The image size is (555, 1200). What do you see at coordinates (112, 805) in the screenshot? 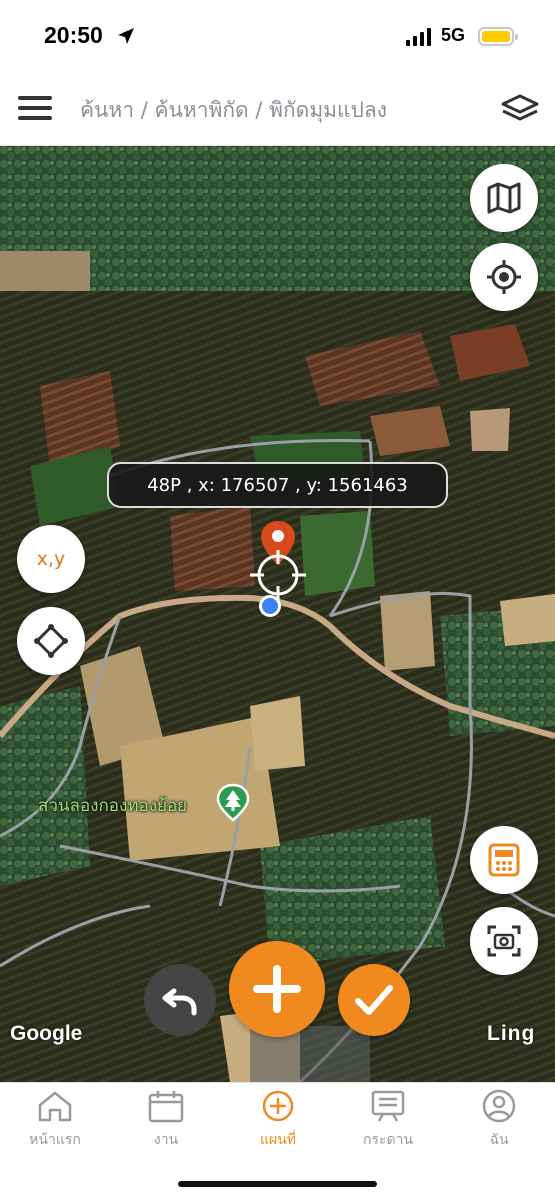
I see `place-label: สวนลองกองทองย้อย` at bounding box center [112, 805].